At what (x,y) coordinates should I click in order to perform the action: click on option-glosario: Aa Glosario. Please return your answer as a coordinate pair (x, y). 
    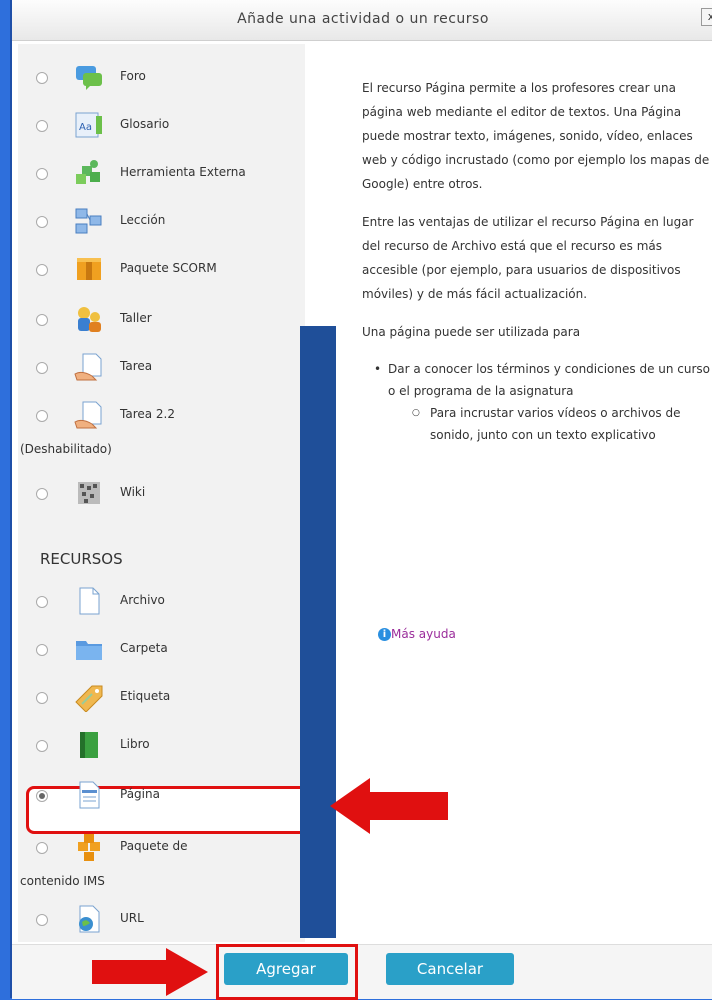
    Looking at the image, I should click on (161, 124).